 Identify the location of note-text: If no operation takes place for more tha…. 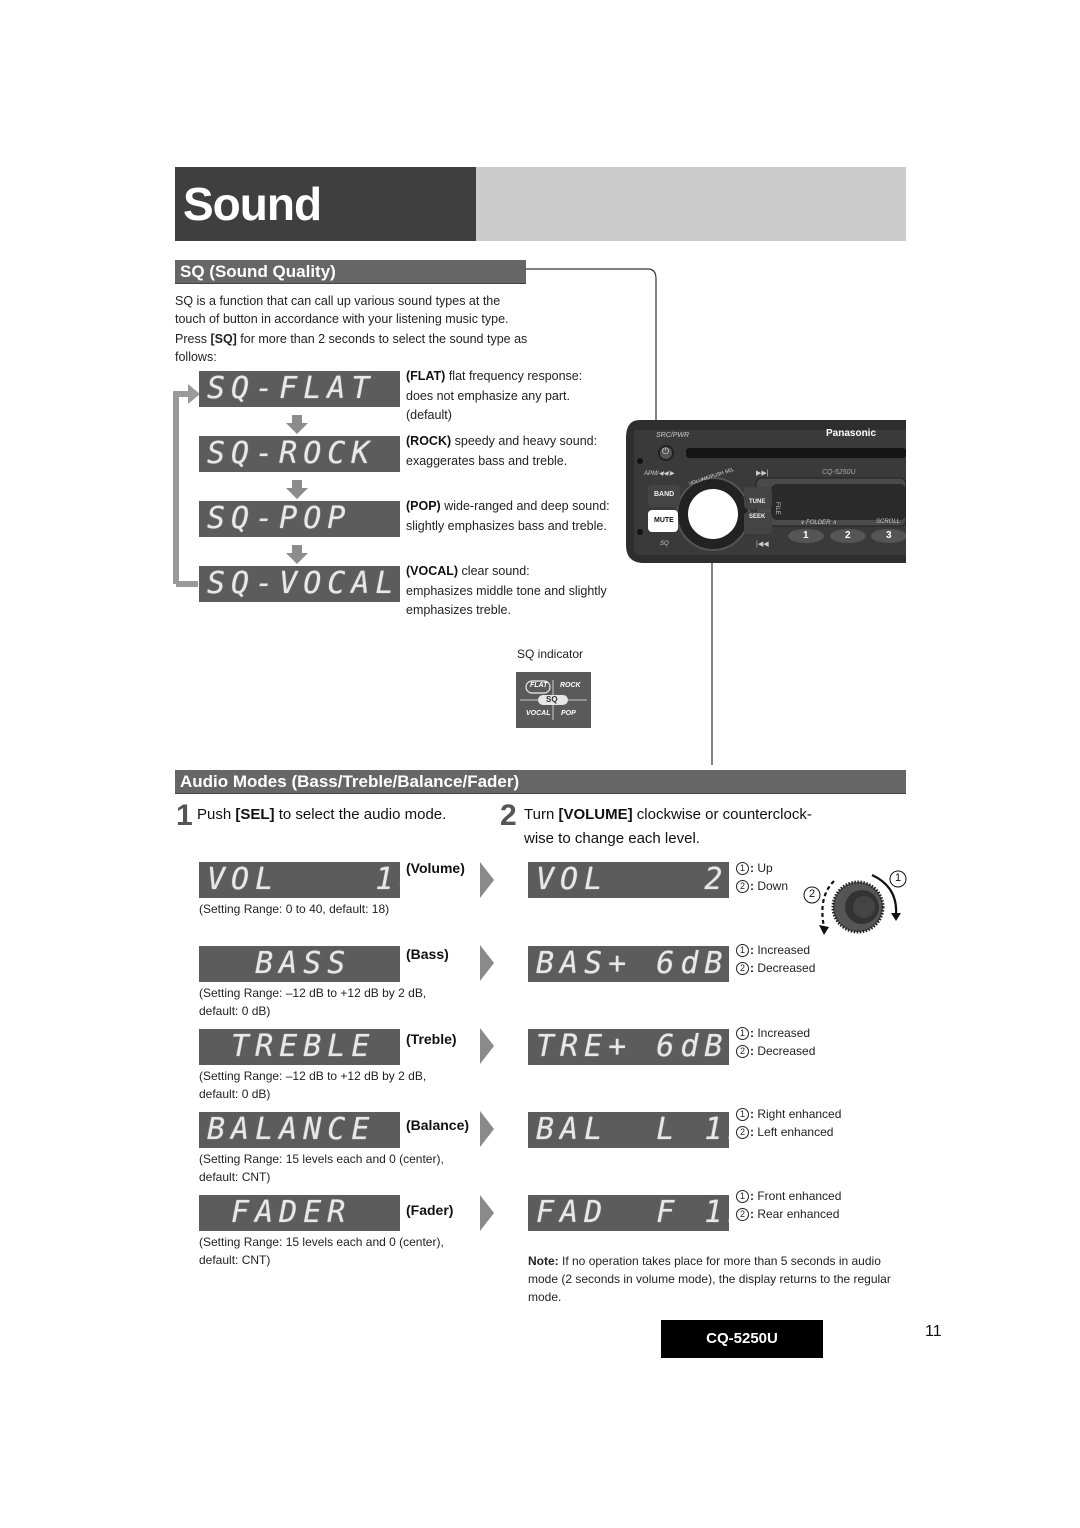
(709, 1279).